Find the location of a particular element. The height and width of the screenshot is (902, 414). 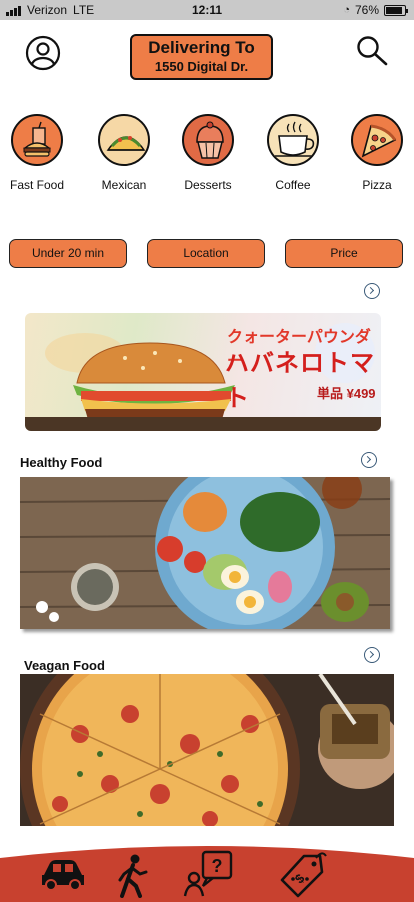

battery-icon is located at coordinates (396, 10).